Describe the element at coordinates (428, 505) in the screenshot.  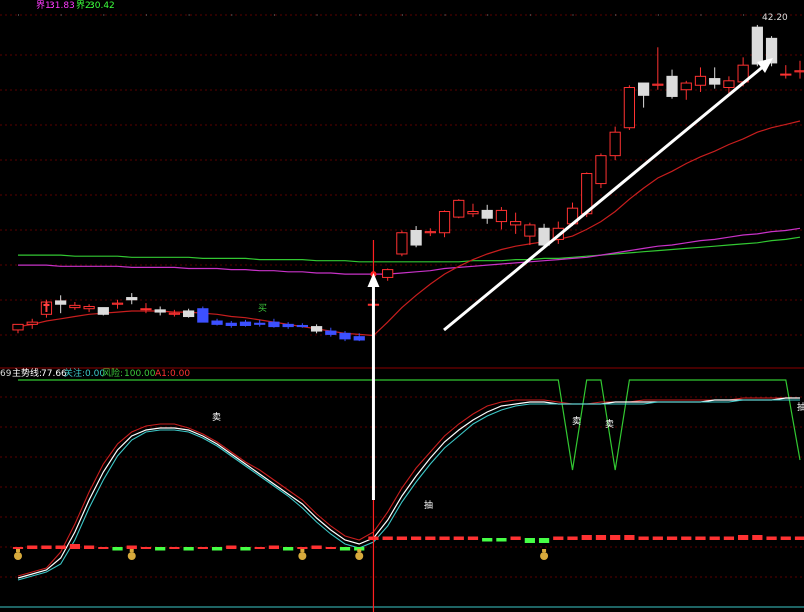
I see `bottom-mark: 抽` at that location.